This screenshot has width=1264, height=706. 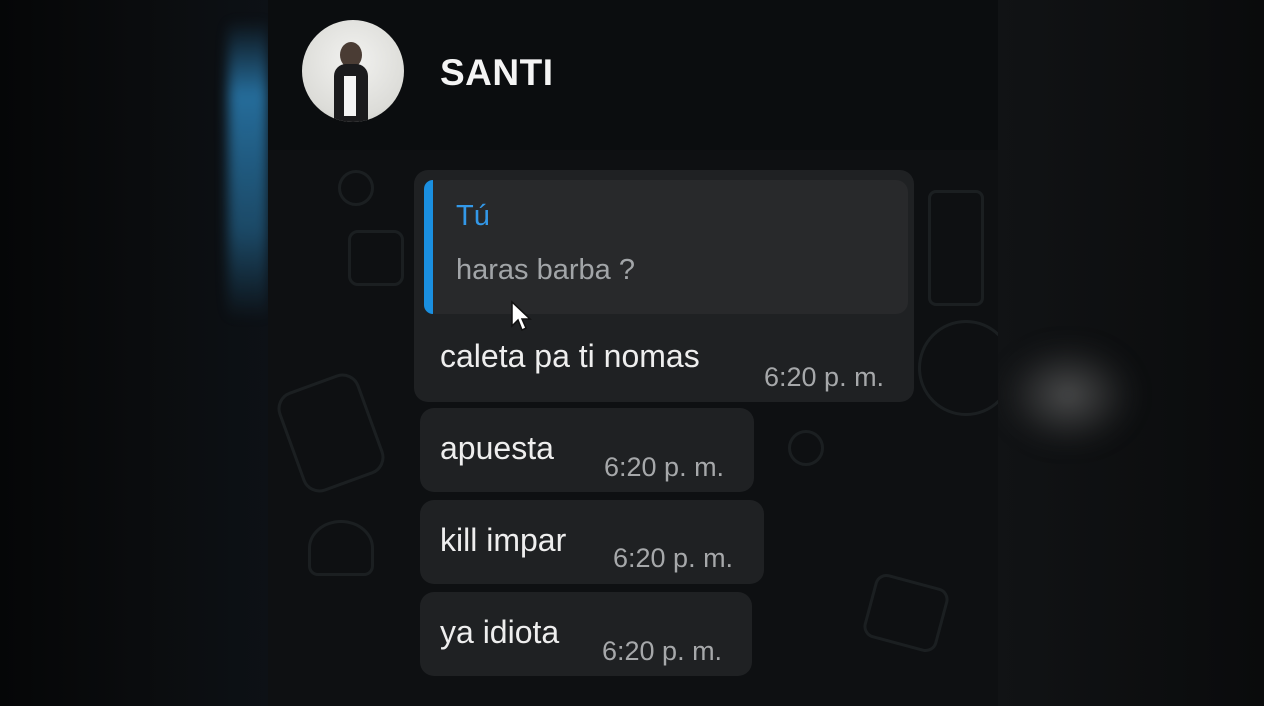 What do you see at coordinates (497, 73) in the screenshot?
I see `contact-name: SANTI` at bounding box center [497, 73].